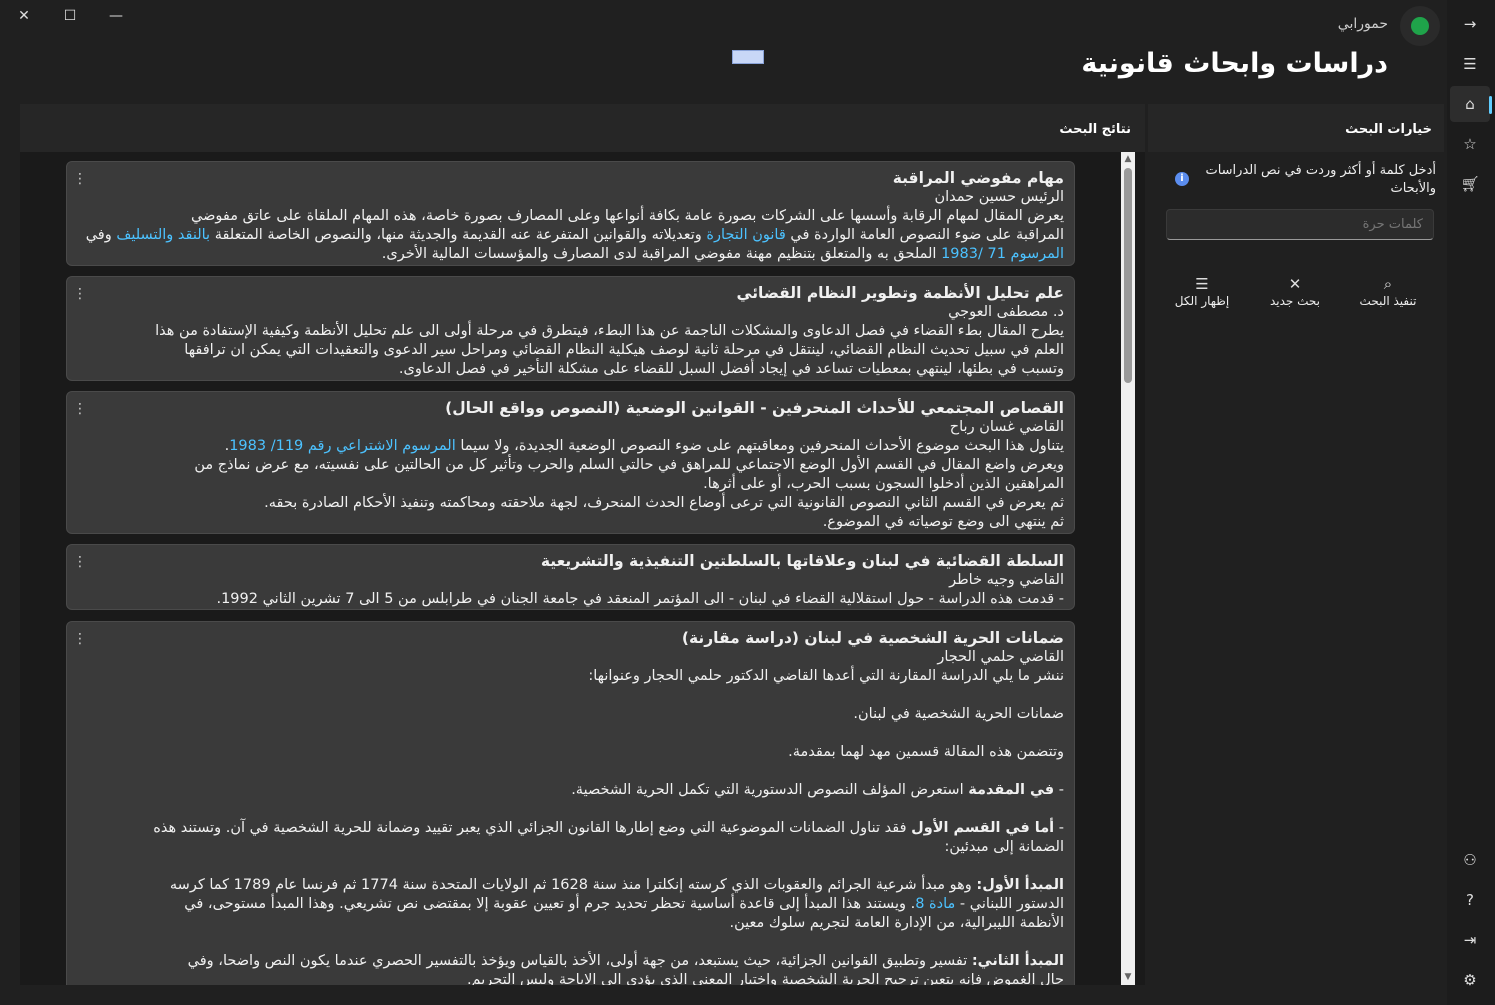 The width and height of the screenshot is (1495, 1005). What do you see at coordinates (1004, 847) in the screenshot?
I see `result-line: الضمانة إلى مبدئين:` at bounding box center [1004, 847].